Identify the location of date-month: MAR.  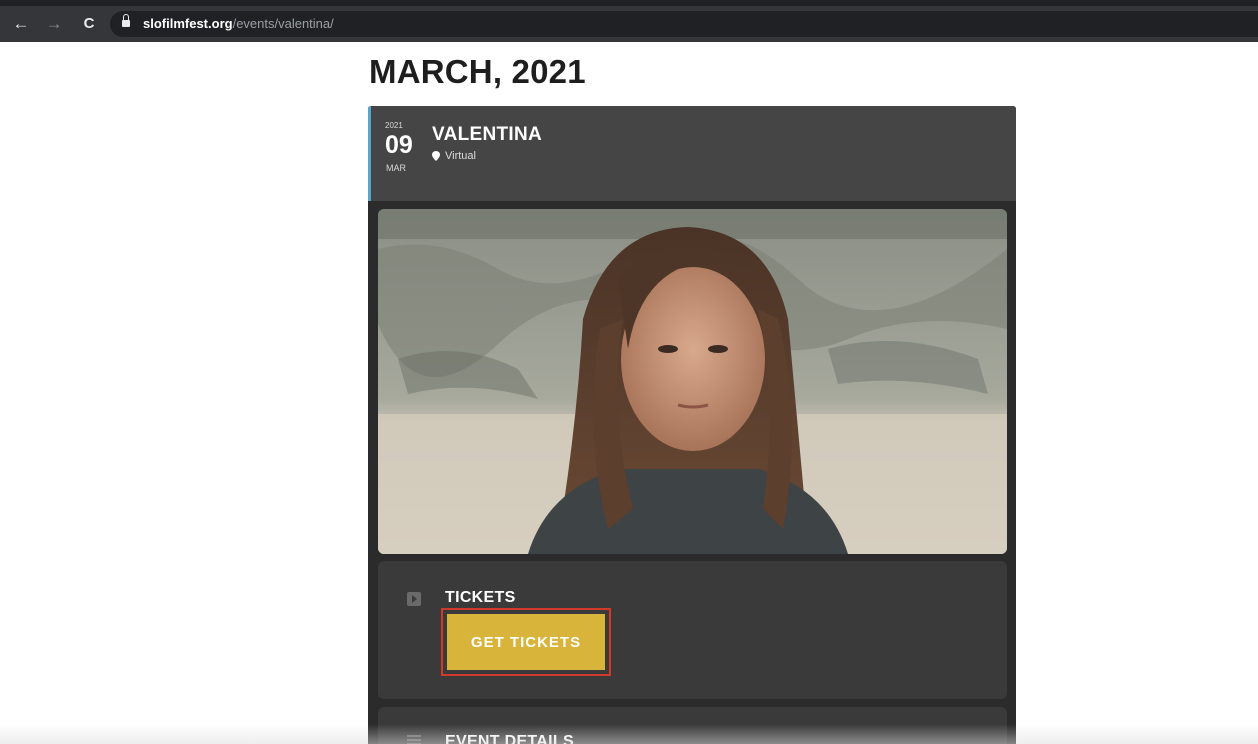
(396, 168).